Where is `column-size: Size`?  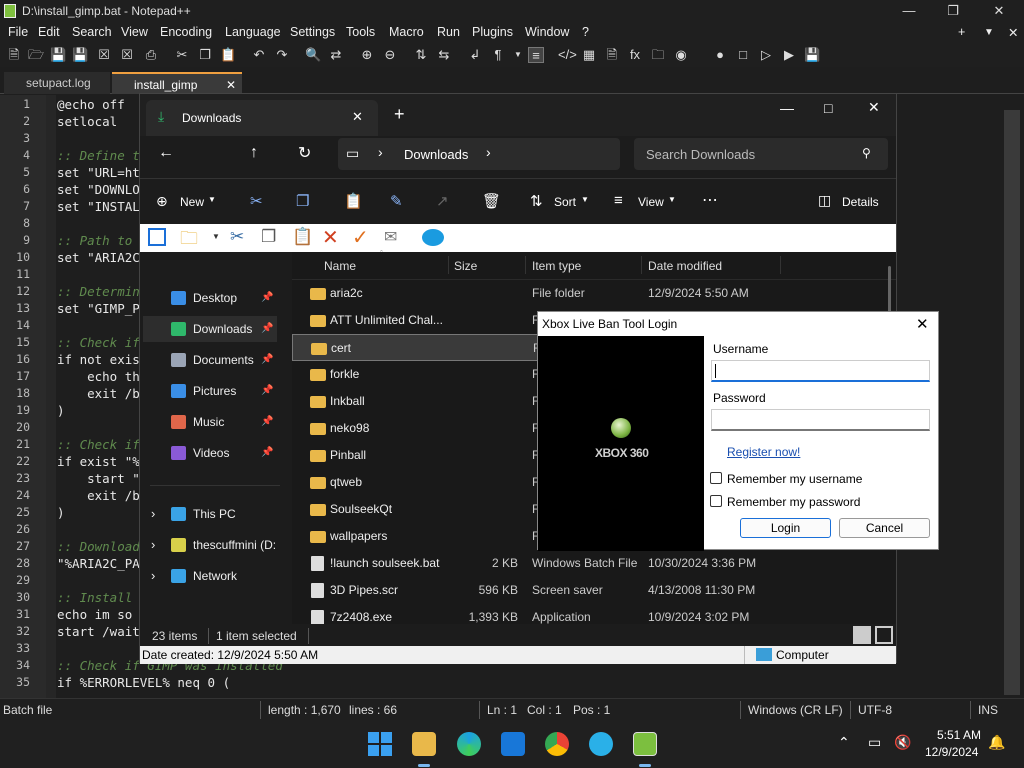 column-size: Size is located at coordinates (465, 266).